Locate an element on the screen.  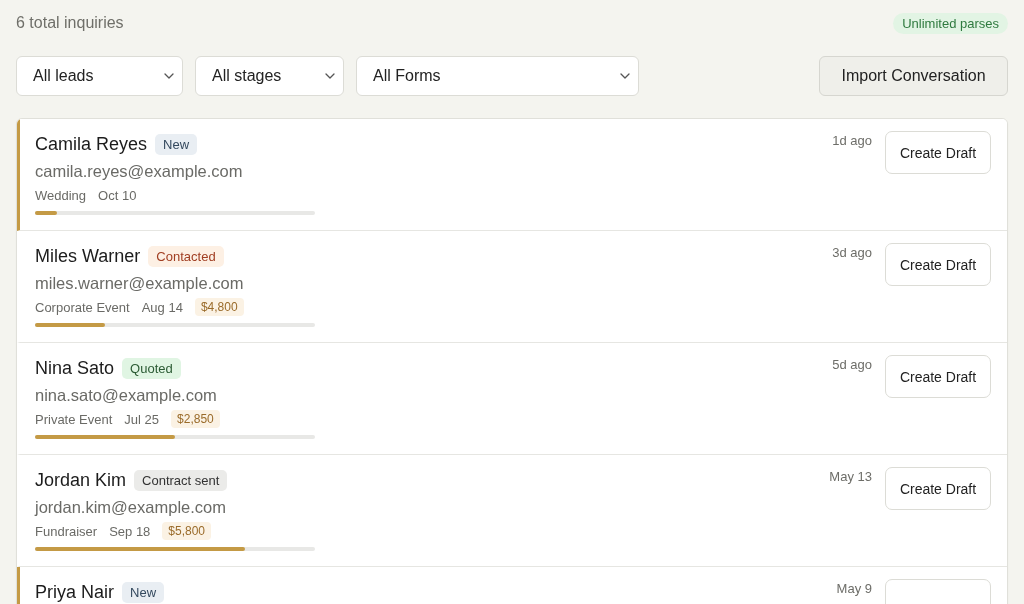
filter-dropdown: All Forms is located at coordinates (497, 76).